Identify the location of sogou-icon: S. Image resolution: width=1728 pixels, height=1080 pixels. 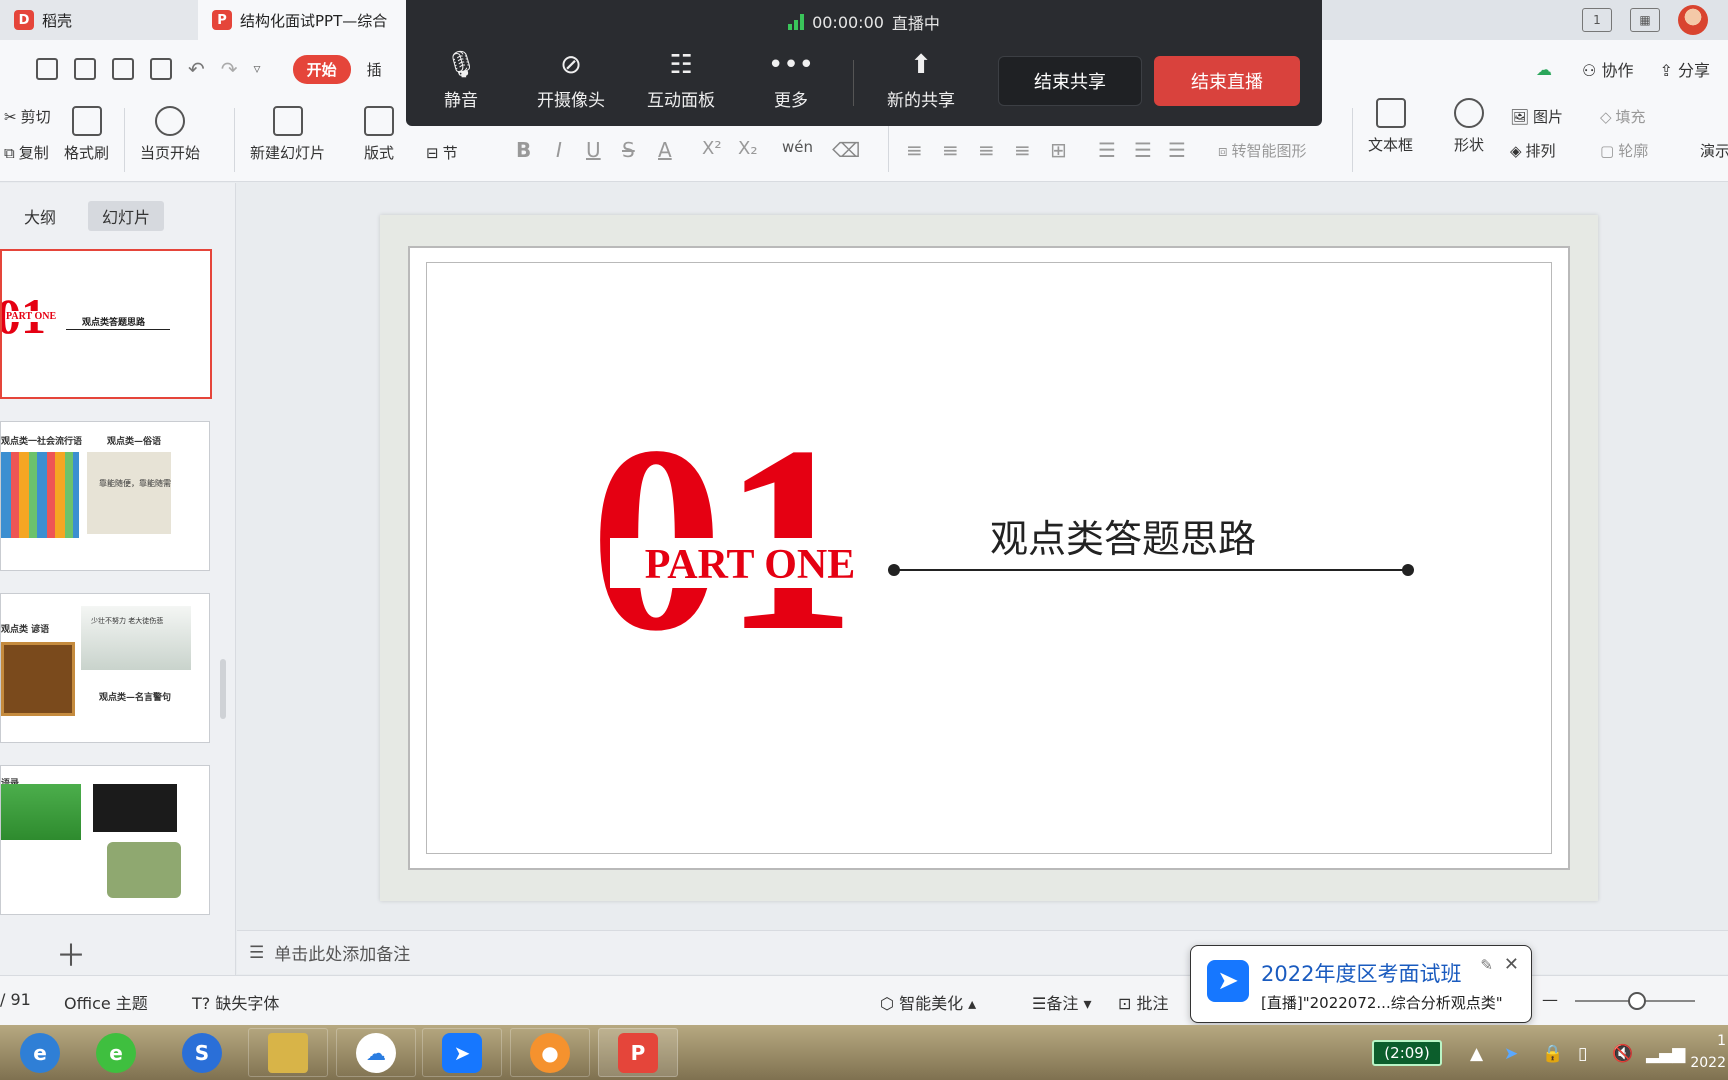
(202, 1052).